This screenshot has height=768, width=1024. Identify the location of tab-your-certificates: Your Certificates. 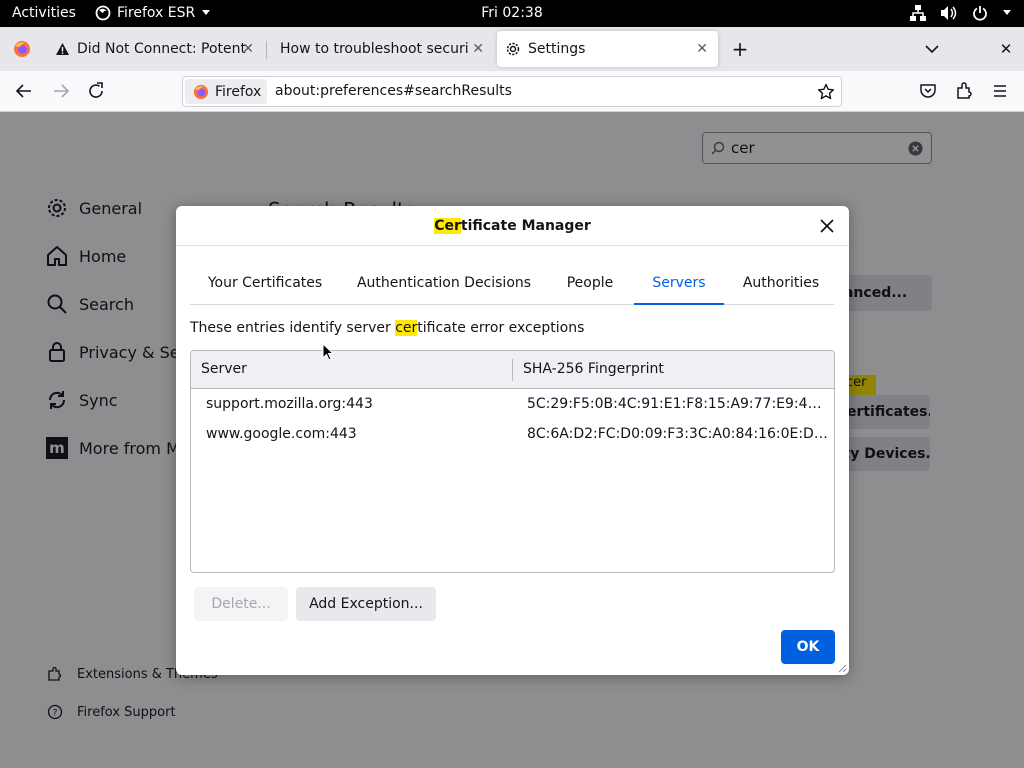
(265, 285).